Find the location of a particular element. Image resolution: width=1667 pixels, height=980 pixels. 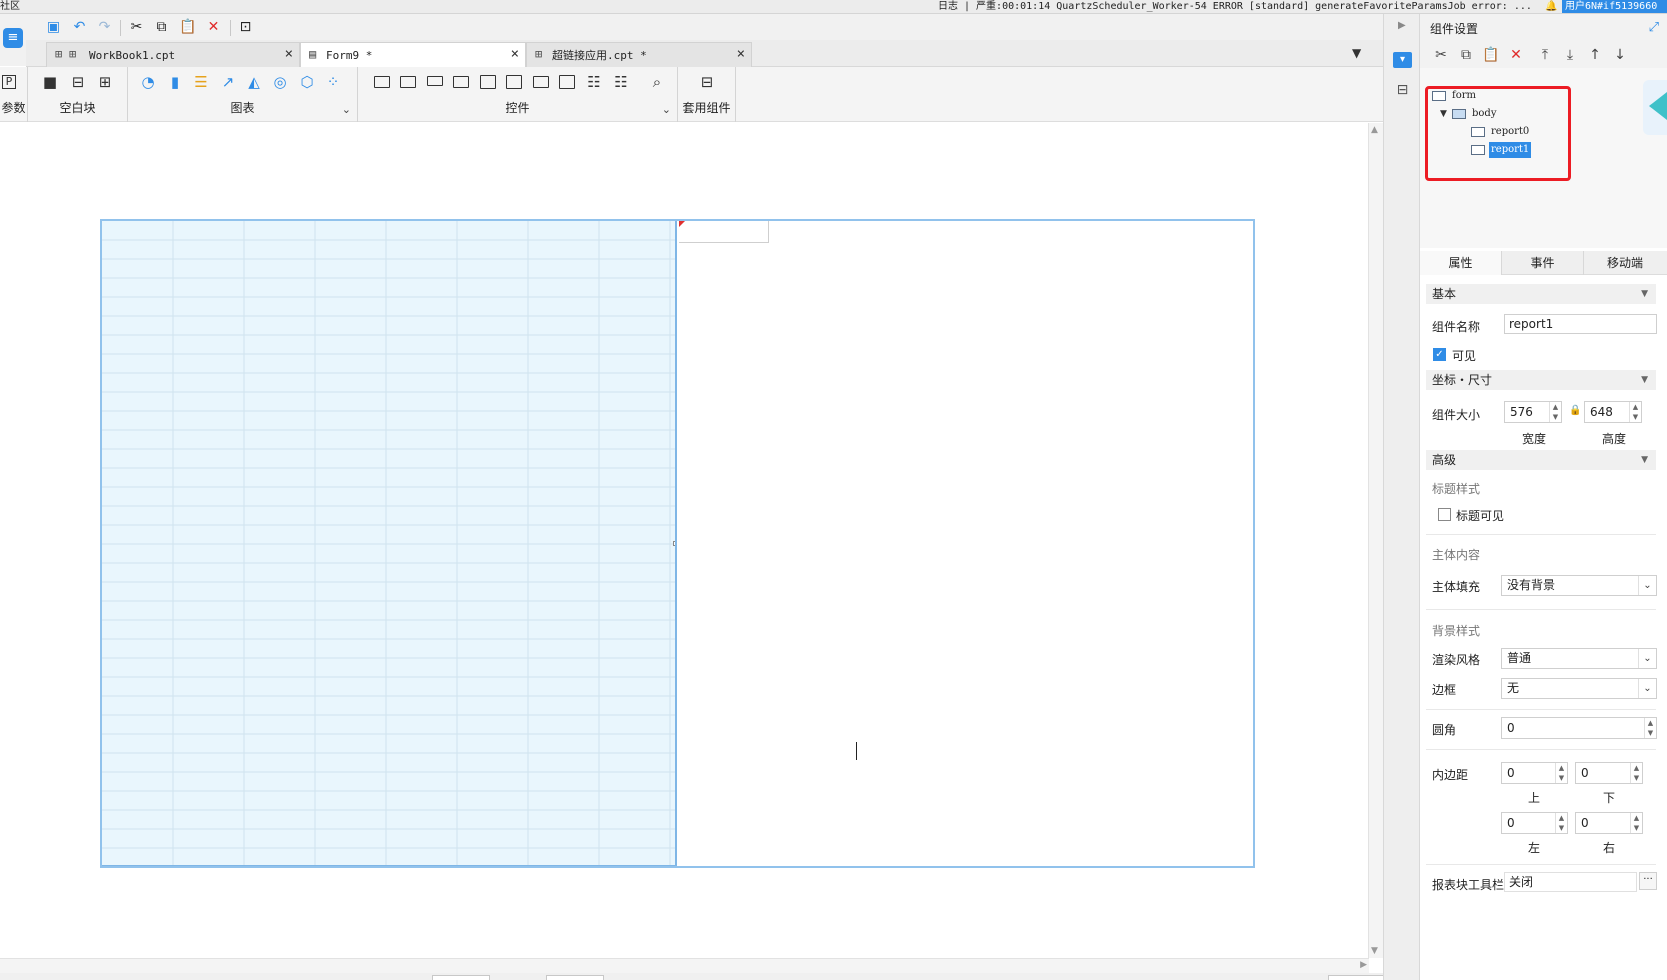

user-account: 用户6N#if5139660 is located at coordinates (1614, 6).